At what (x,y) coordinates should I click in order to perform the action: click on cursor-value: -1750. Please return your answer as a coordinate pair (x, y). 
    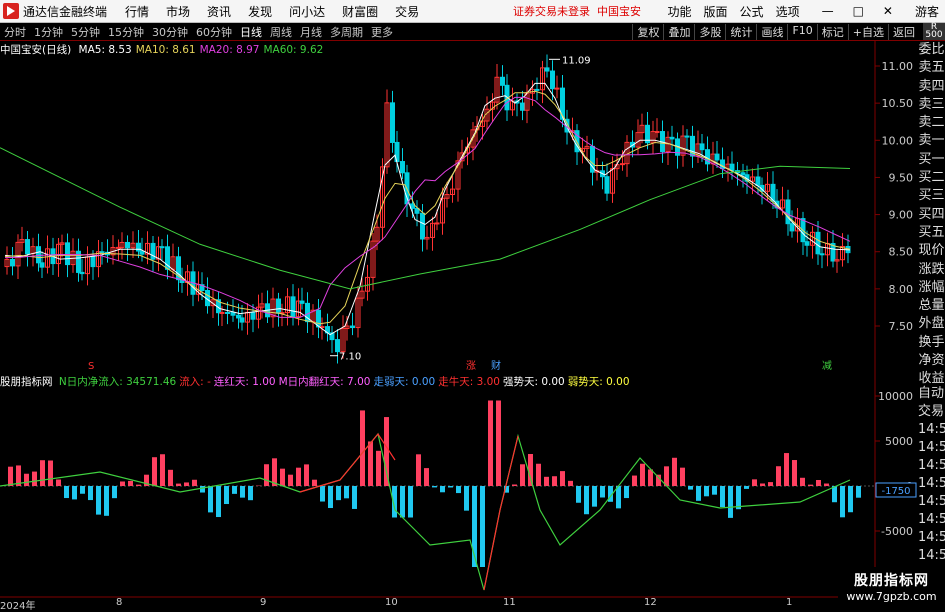
    Looking at the image, I should click on (895, 491).